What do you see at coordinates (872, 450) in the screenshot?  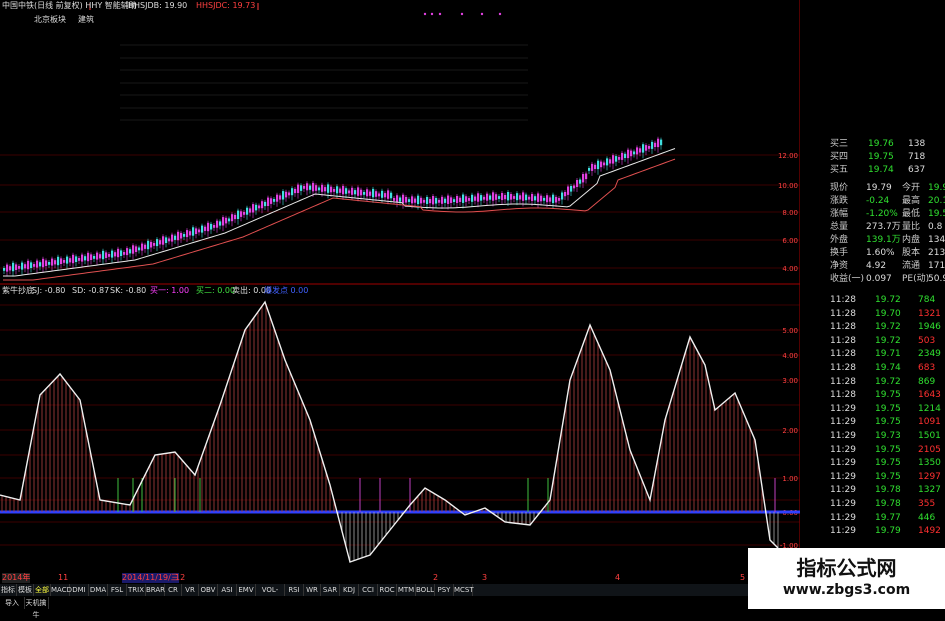 I see `tick-row: 11:29 19.75 2105` at bounding box center [872, 450].